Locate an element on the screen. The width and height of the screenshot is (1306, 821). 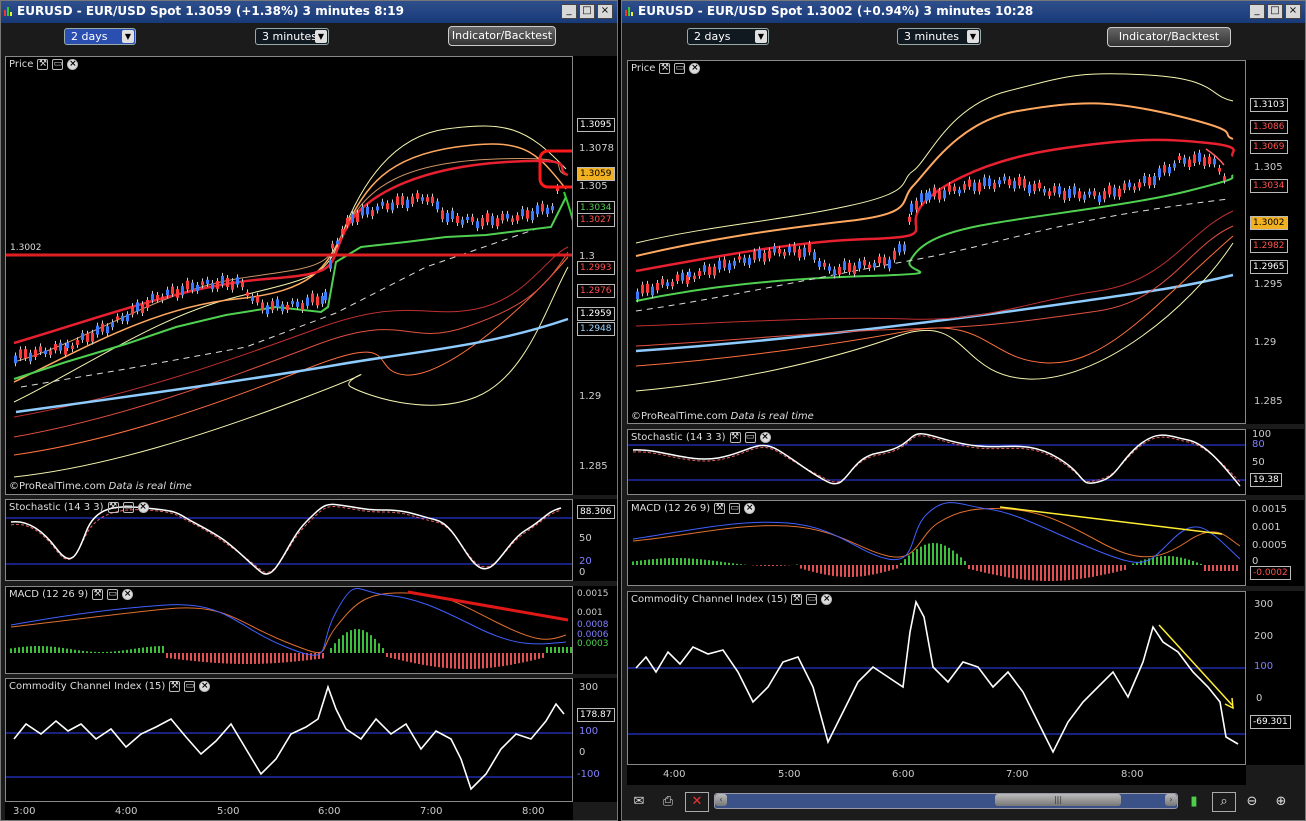
scroll-left-arrow: ‹ is located at coordinates (721, 800).